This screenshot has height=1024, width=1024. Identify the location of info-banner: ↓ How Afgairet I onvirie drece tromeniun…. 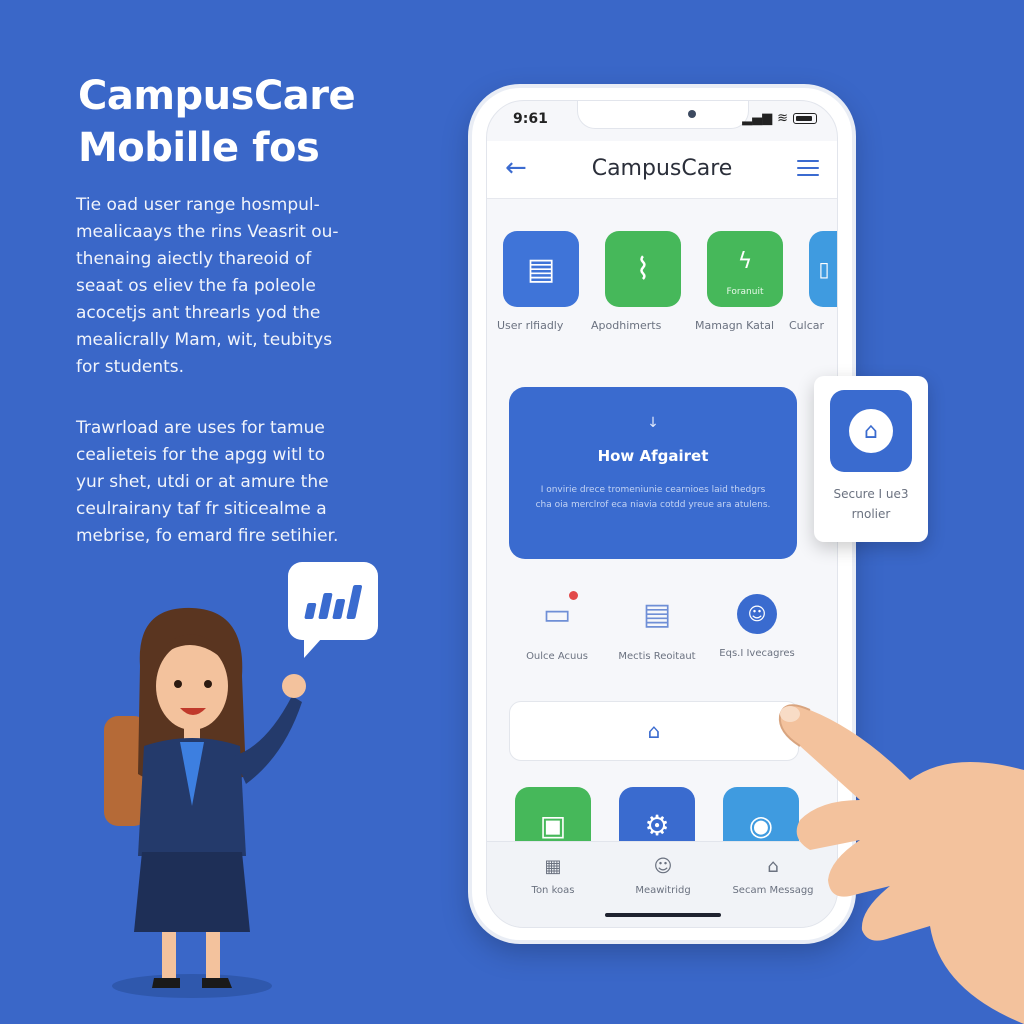
(653, 473).